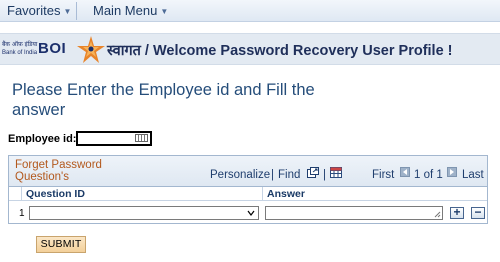 The image size is (500, 262). Describe the element at coordinates (114, 138) in the screenshot. I see `employee-id-input` at that location.